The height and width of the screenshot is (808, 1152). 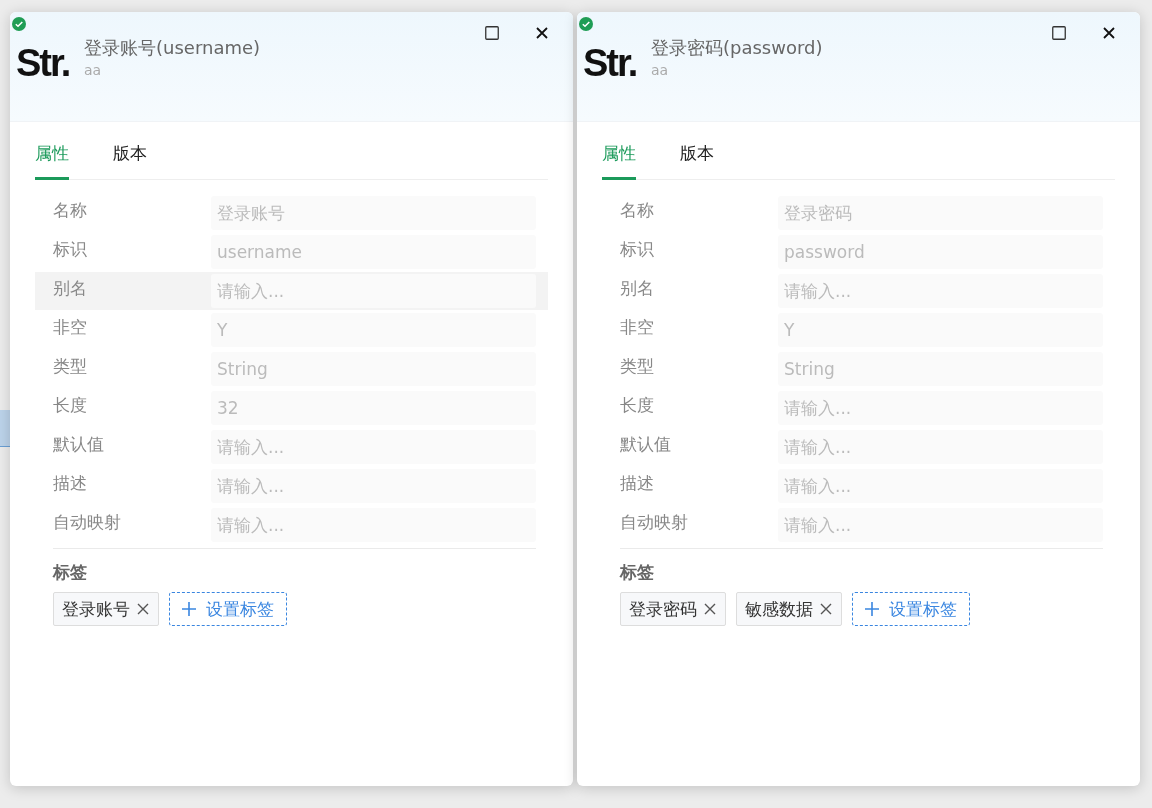 I want to click on tag-label: 登录账号, so click(x=96, y=609).